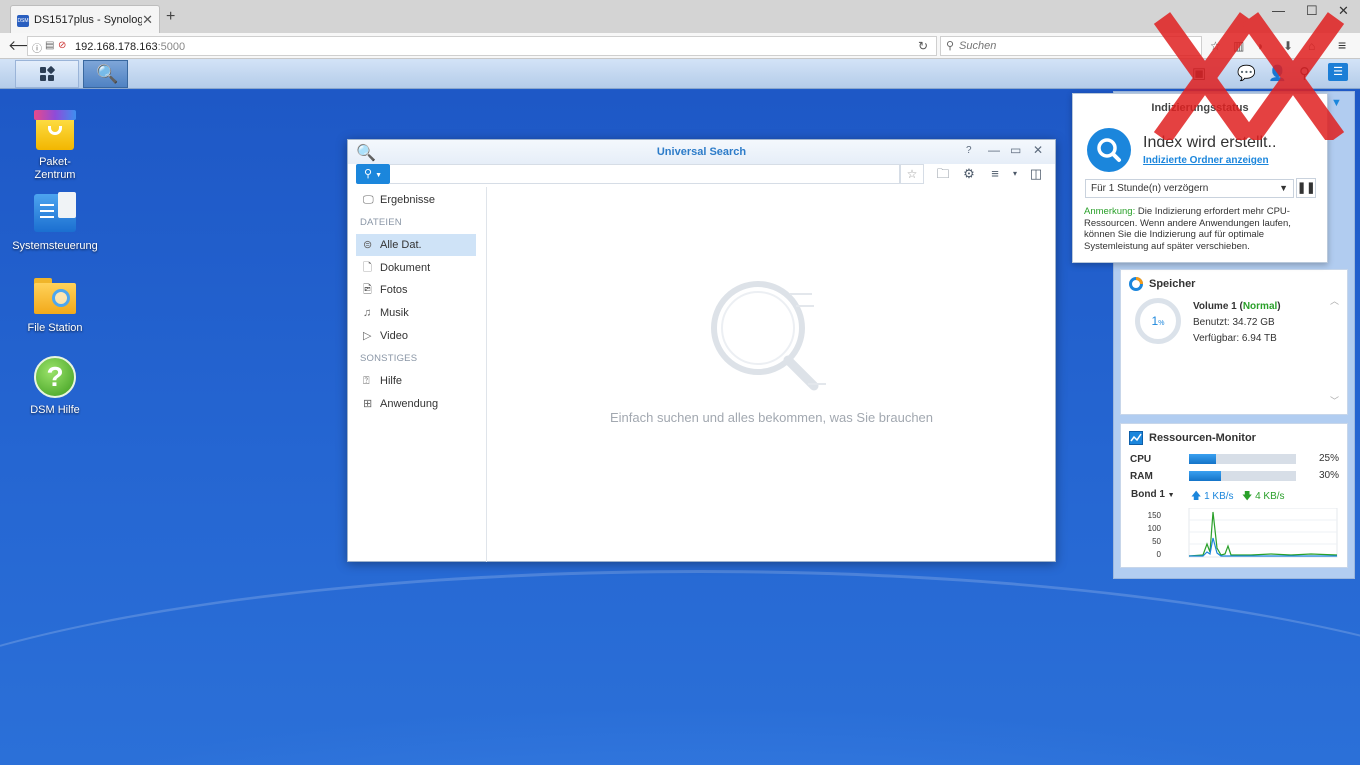 This screenshot has width=1360, height=765. Describe the element at coordinates (367, 290) in the screenshot. I see `photo-icon: 🖻` at that location.